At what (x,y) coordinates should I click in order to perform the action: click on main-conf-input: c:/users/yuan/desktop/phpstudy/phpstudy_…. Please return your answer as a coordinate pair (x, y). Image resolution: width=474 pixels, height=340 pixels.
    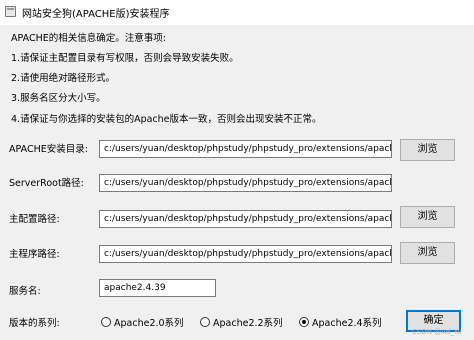
    Looking at the image, I should click on (245, 219).